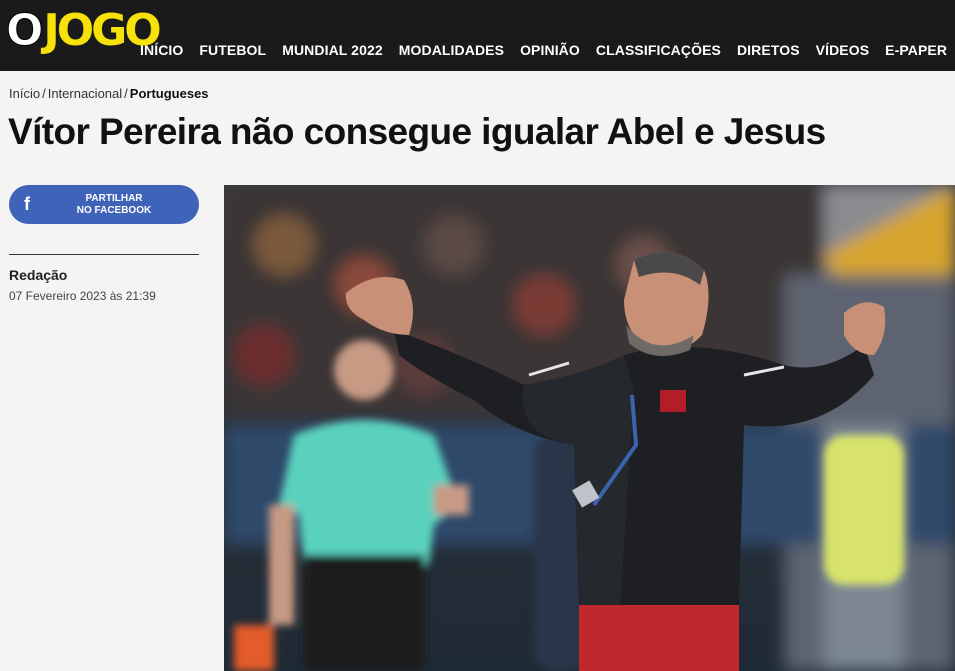 Image resolution: width=955 pixels, height=671 pixels. I want to click on breadcrumb: Início / Internacional / Portugueses, so click(109, 93).